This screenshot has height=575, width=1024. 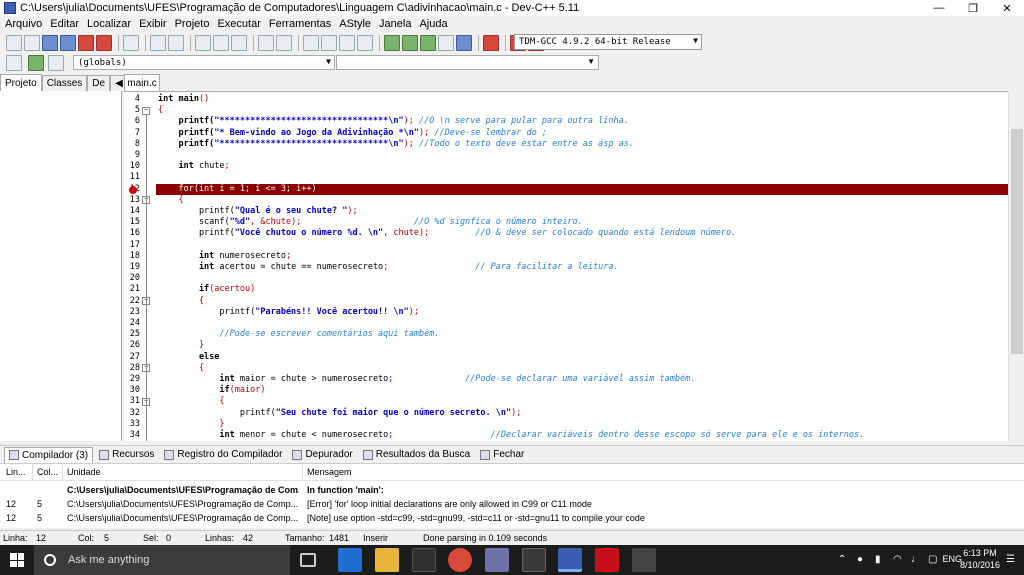 What do you see at coordinates (365, 43) in the screenshot?
I see `class-browser-icon` at bounding box center [365, 43].